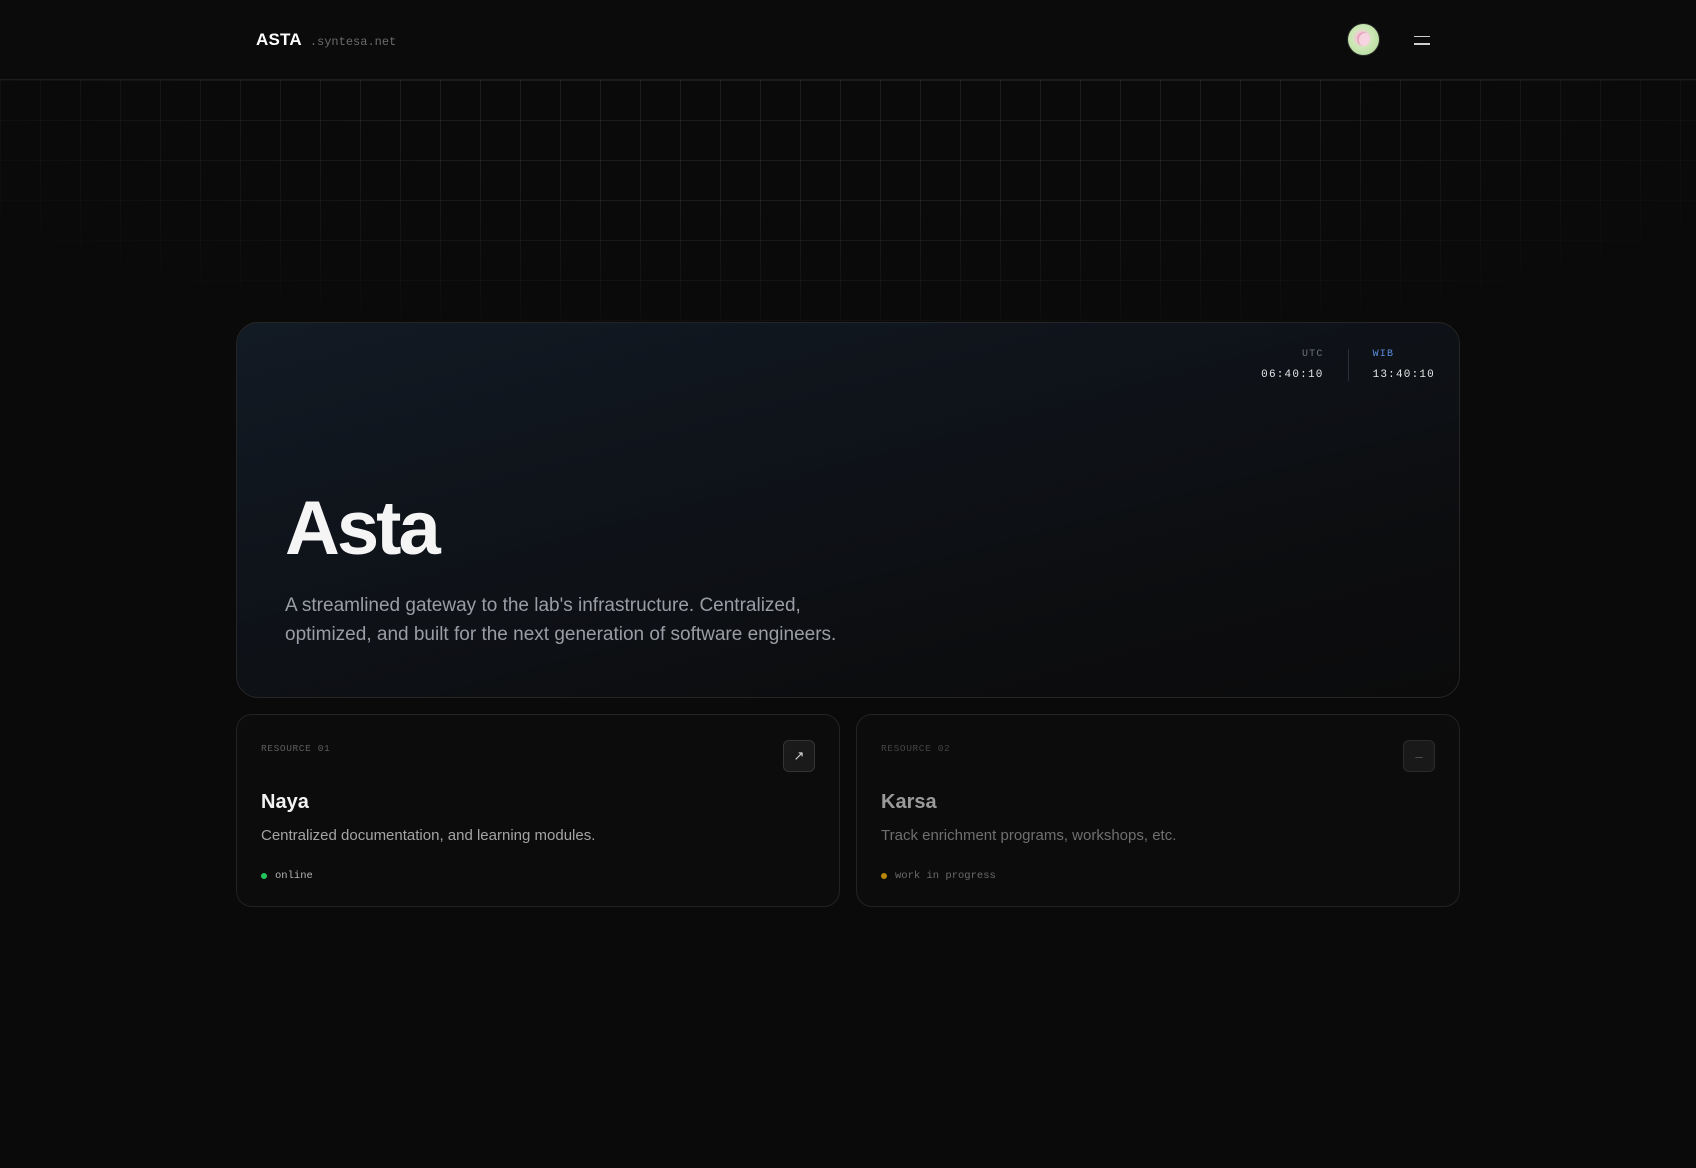 This screenshot has width=1696, height=1168. What do you see at coordinates (1305, 365) in the screenshot?
I see `clock-utc: UTC 06:40:10` at bounding box center [1305, 365].